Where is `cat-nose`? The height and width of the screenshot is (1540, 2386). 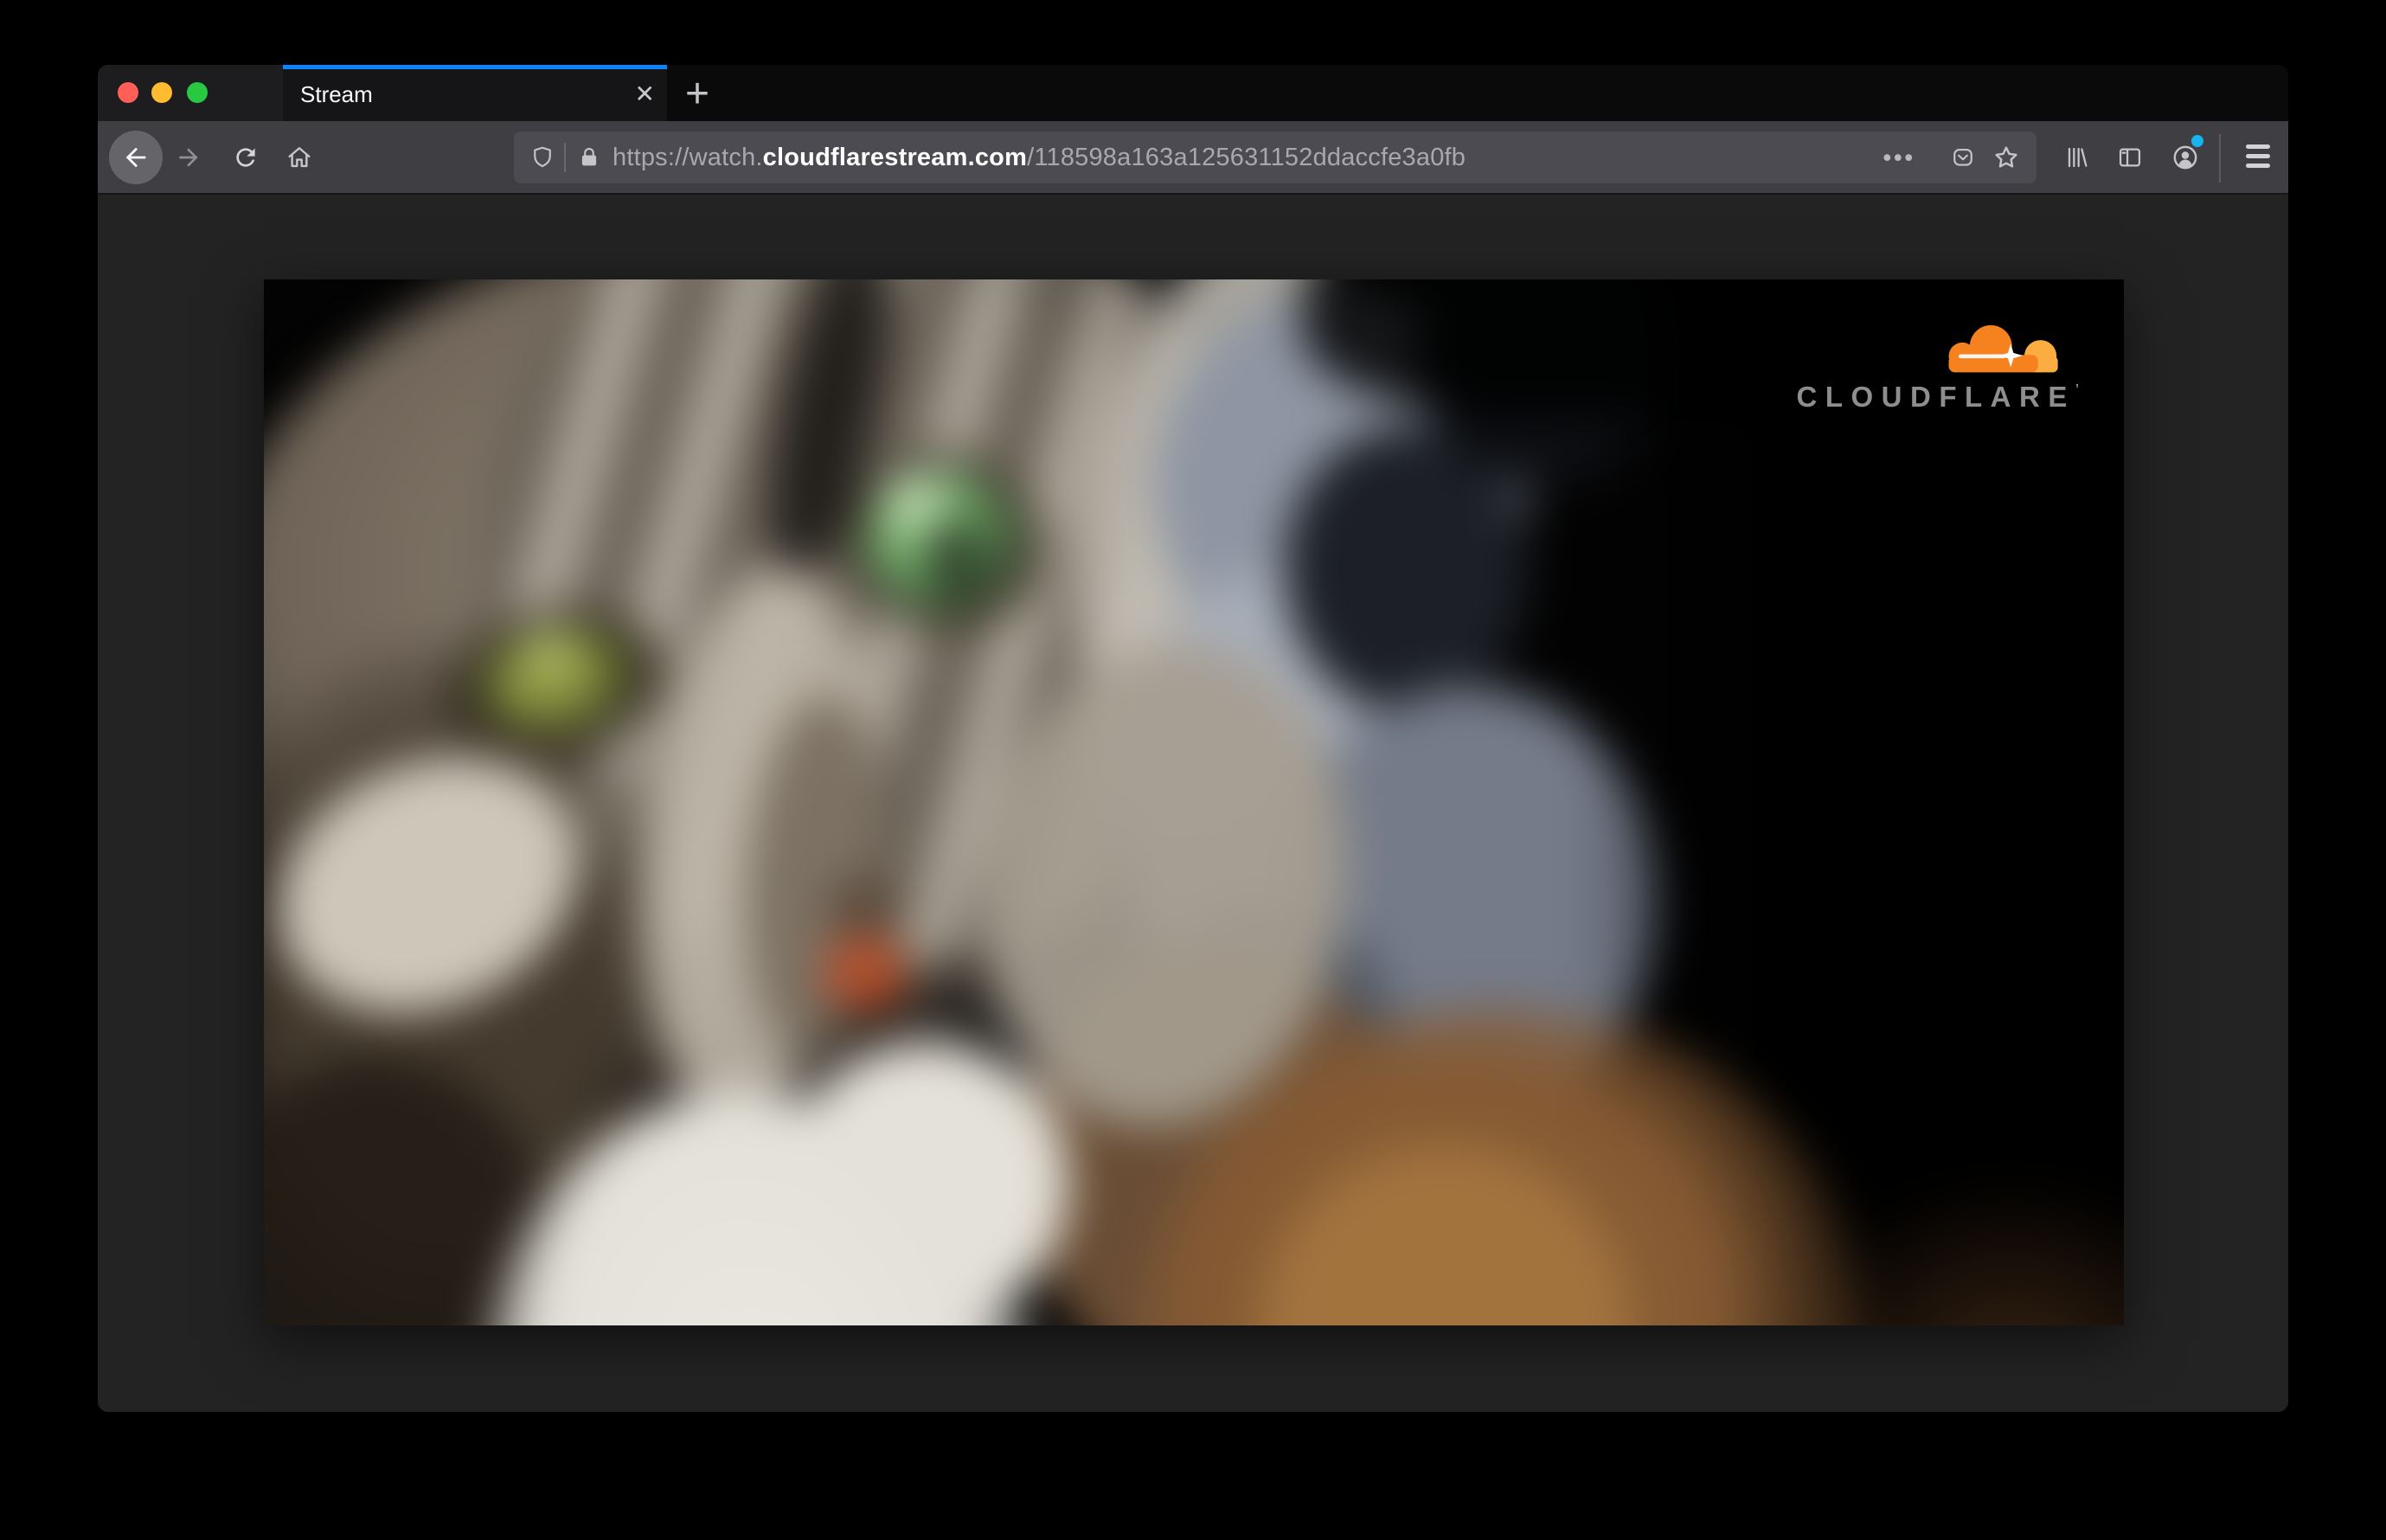
cat-nose is located at coordinates (865, 973).